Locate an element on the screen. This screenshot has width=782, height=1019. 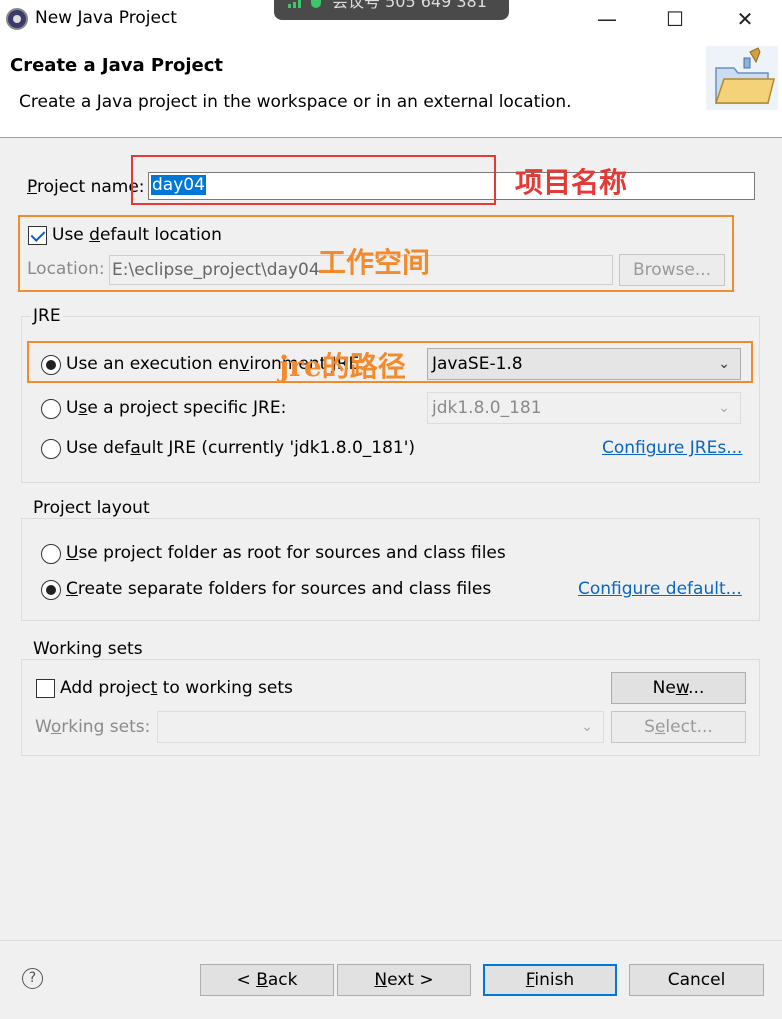
project-layout-group is located at coordinates (390, 569).